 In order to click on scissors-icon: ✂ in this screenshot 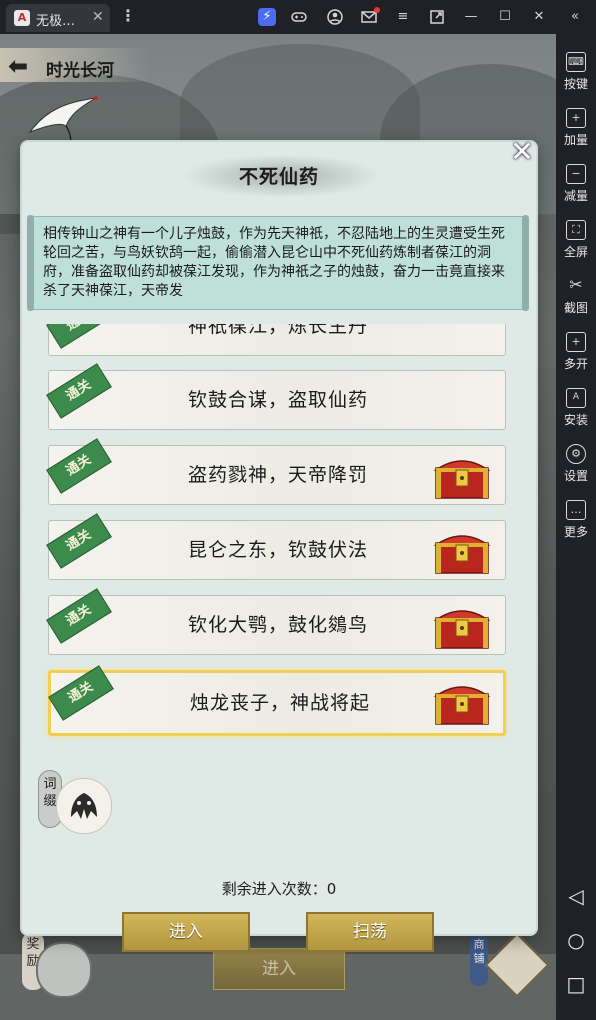, I will do `click(576, 284)`.